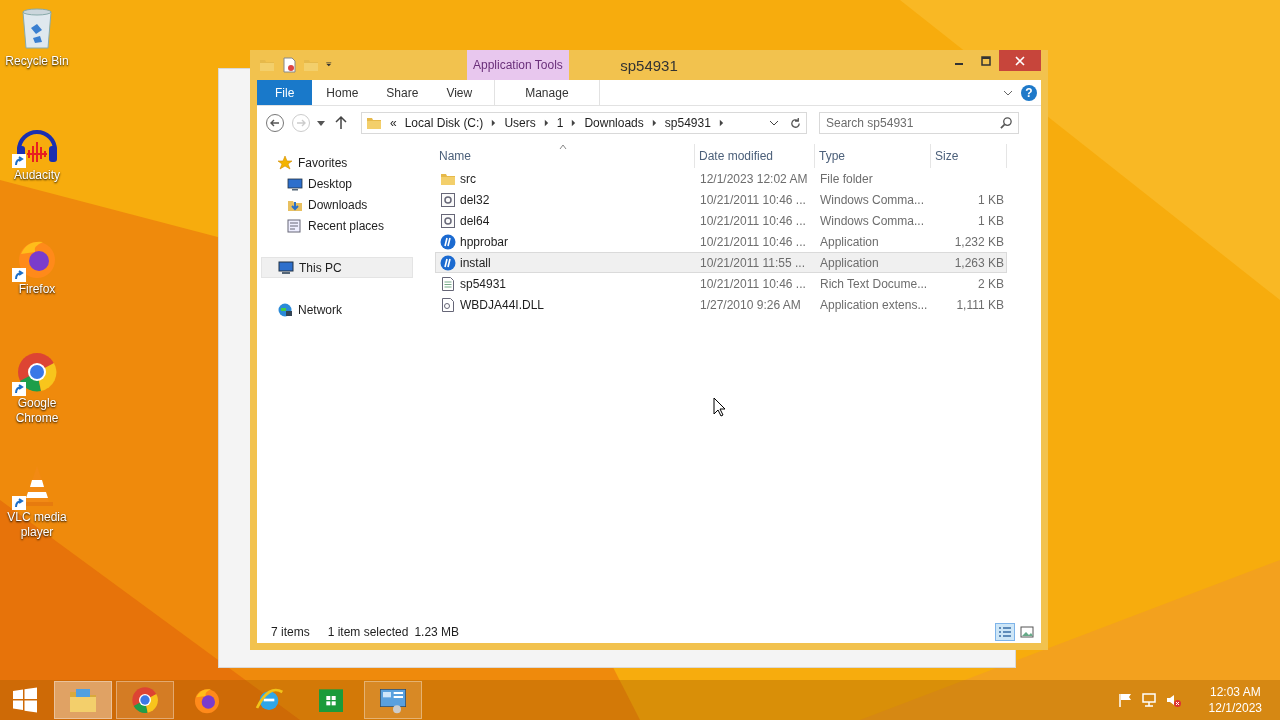 The height and width of the screenshot is (720, 1280). I want to click on overflow-crumb: «, so click(393, 123).